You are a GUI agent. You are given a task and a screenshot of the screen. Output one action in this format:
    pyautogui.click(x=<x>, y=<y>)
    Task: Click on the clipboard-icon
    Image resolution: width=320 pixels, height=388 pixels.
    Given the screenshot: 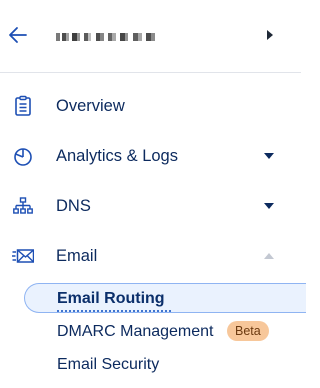 What is the action you would take?
    pyautogui.click(x=23, y=105)
    